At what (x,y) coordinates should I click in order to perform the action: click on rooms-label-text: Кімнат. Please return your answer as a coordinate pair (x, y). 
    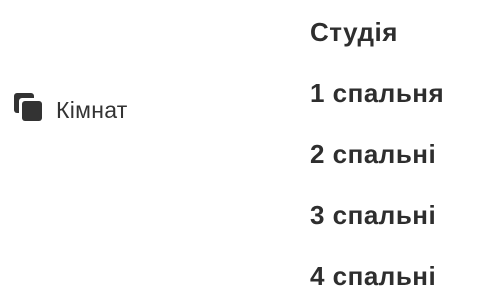
    Looking at the image, I should click on (92, 109).